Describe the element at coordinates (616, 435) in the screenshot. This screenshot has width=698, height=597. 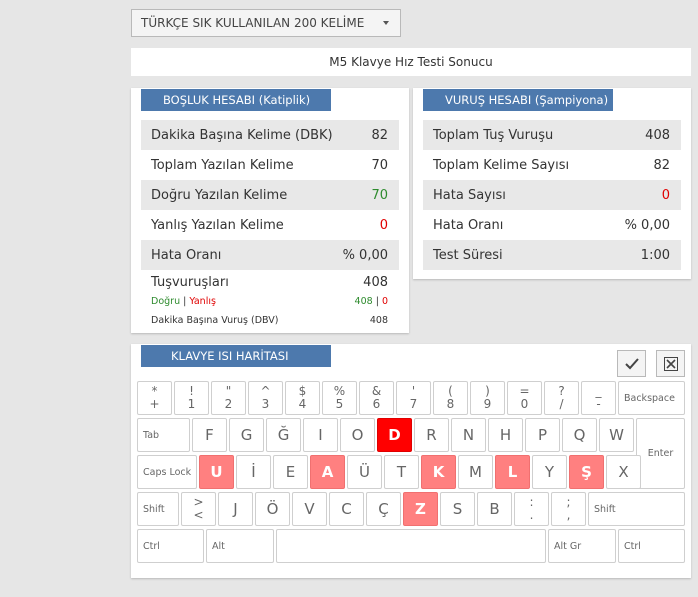
I see `key-letter: W` at that location.